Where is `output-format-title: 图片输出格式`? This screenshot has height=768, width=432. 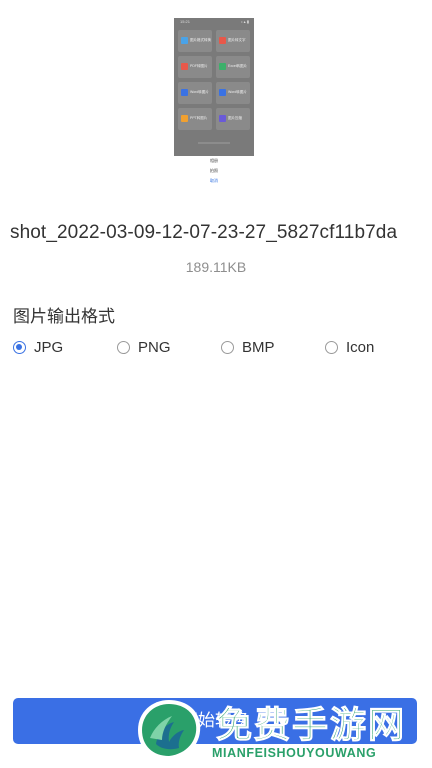
output-format-title: 图片输出格式 is located at coordinates (64, 316).